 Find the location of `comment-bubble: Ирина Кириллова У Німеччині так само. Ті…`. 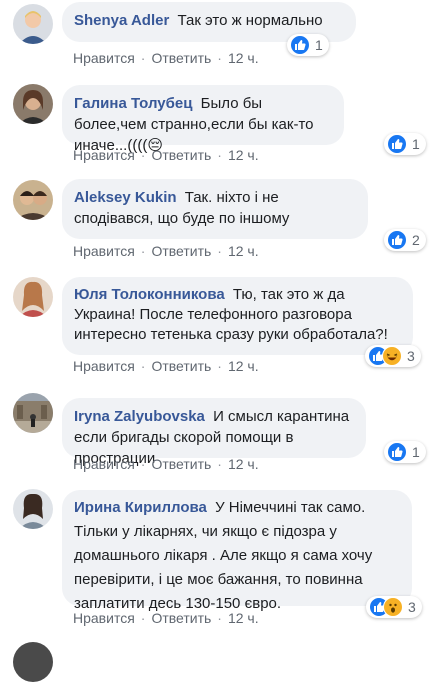

comment-bubble: Ирина Кириллова У Німеччині так само. Ті… is located at coordinates (237, 551).